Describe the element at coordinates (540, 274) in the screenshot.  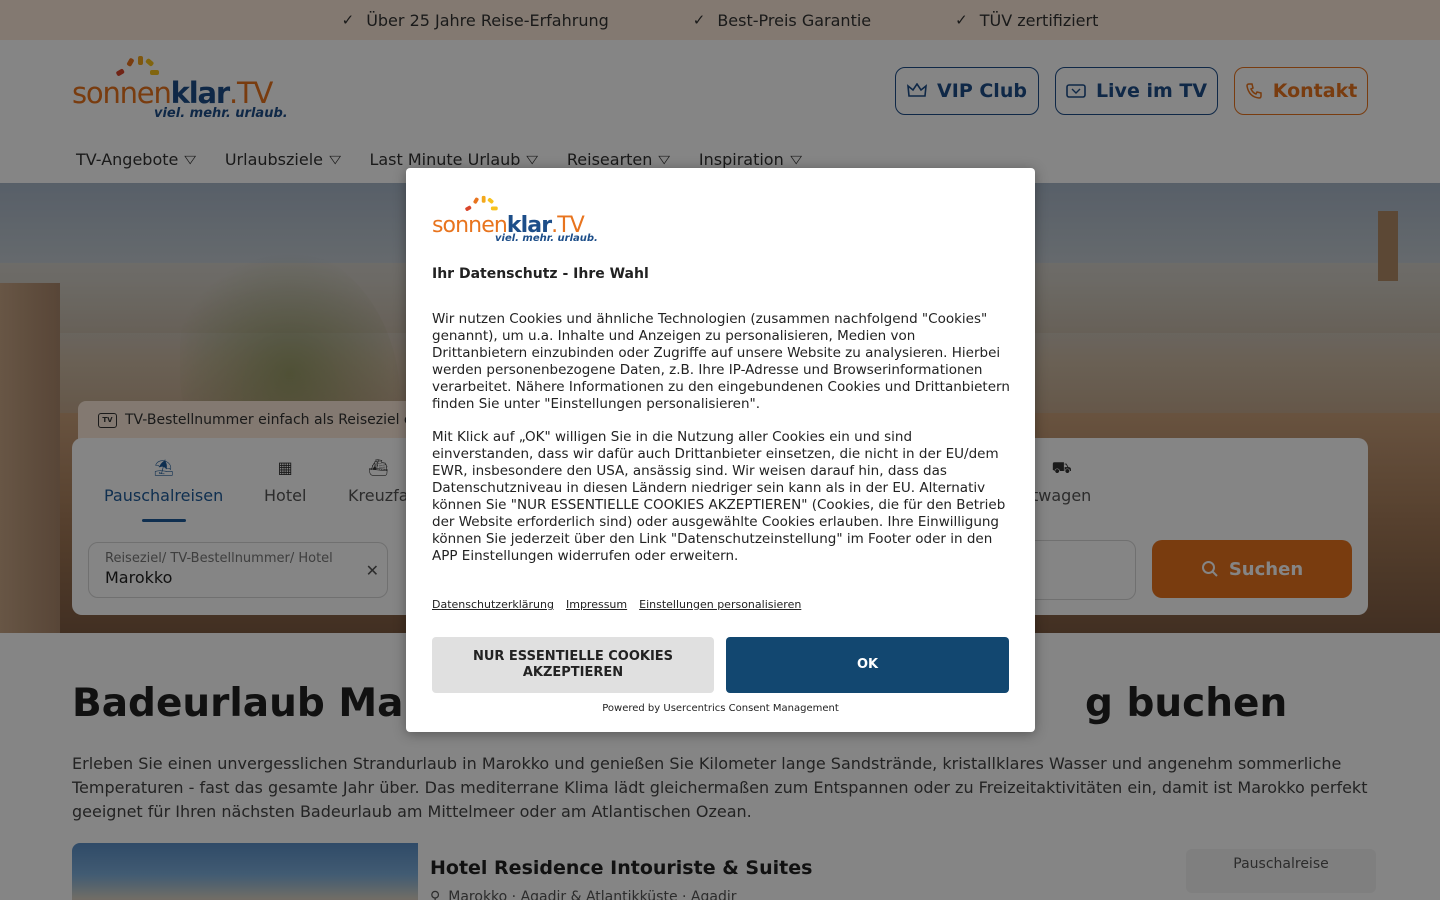
I see `consent-title: Ihr Datenschutz - Ihre Wahl` at that location.